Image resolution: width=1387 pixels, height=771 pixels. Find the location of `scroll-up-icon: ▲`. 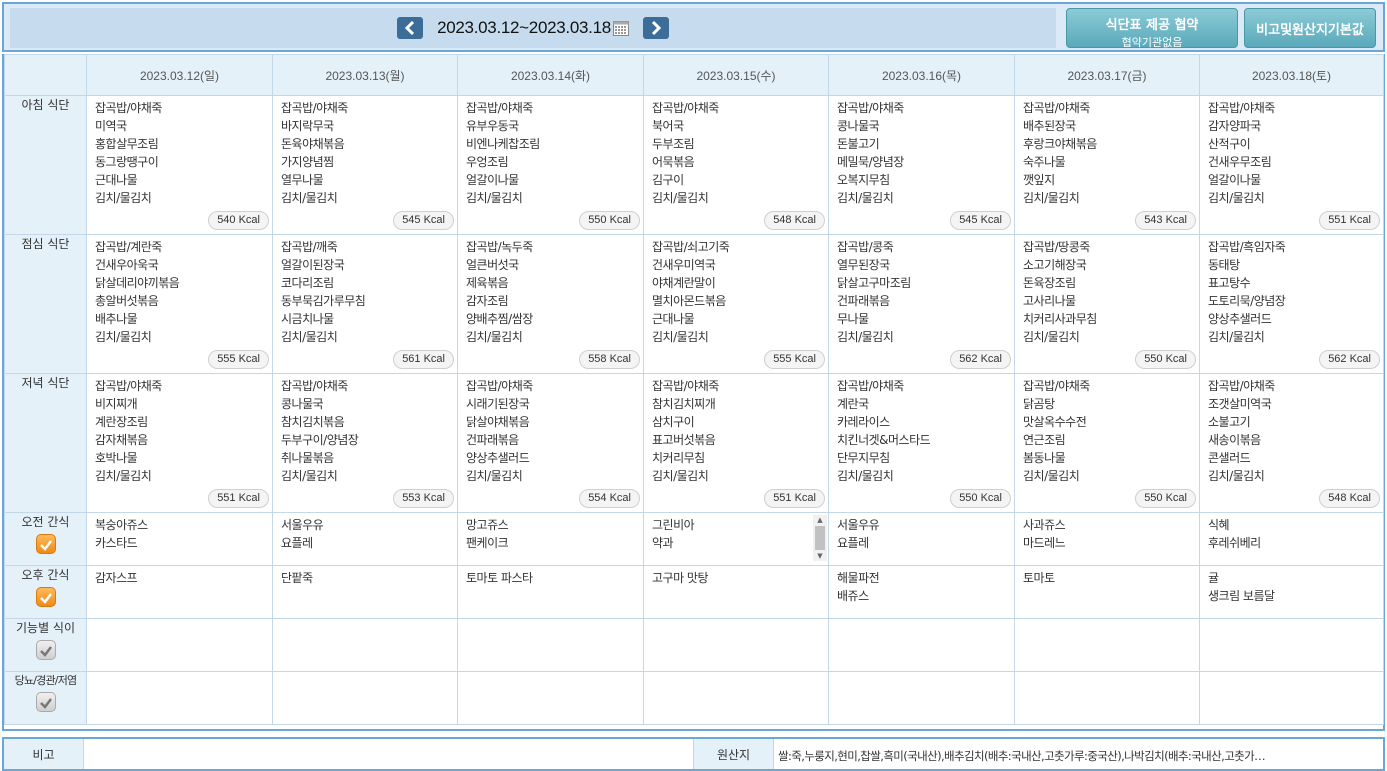

scroll-up-icon: ▲ is located at coordinates (820, 520).